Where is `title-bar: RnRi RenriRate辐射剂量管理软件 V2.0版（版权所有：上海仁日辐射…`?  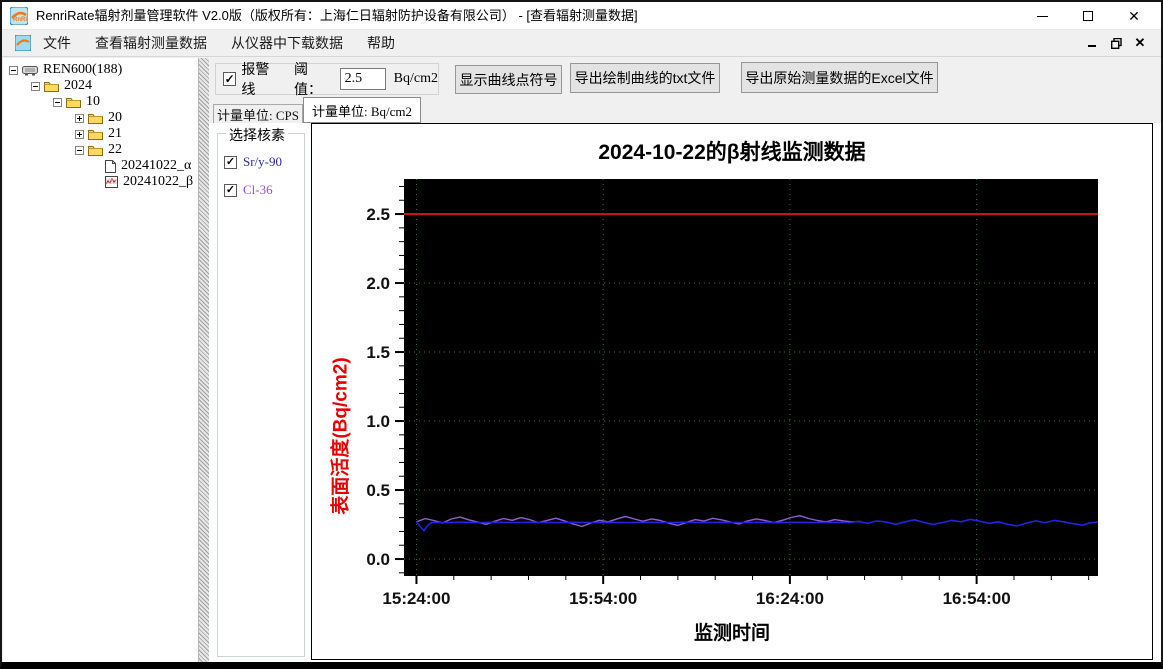 title-bar: RnRi RenriRate辐射剂量管理软件 V2.0版（版权所有：上海仁日辐射… is located at coordinates (581, 16).